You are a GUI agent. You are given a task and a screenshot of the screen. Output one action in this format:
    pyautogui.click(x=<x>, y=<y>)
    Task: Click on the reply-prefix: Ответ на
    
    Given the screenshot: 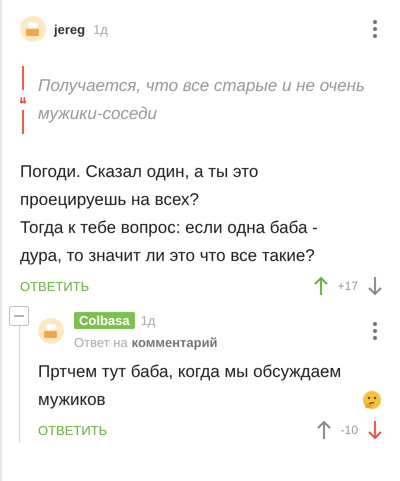 What is the action you would take?
    pyautogui.click(x=101, y=342)
    